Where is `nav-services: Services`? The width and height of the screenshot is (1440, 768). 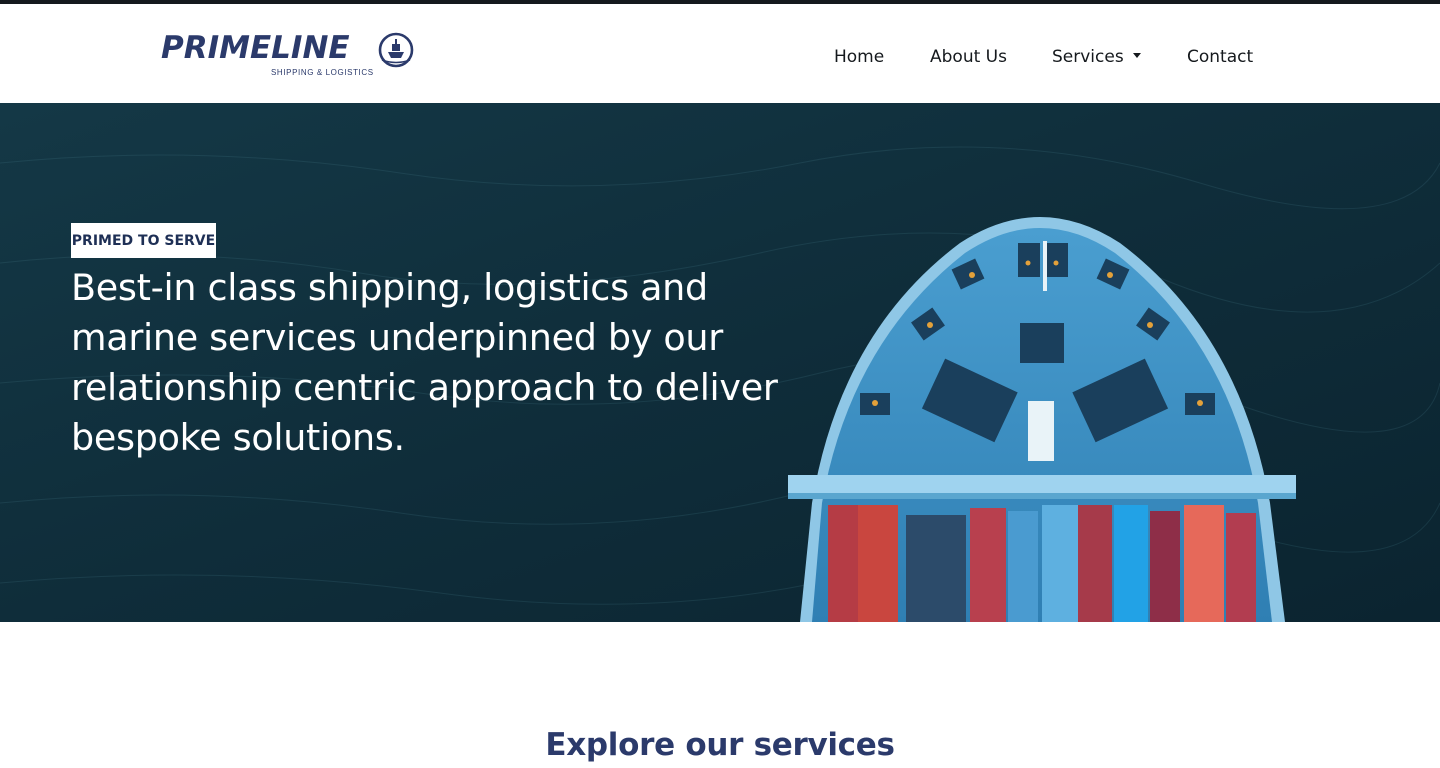
nav-services: Services is located at coordinates (1096, 57).